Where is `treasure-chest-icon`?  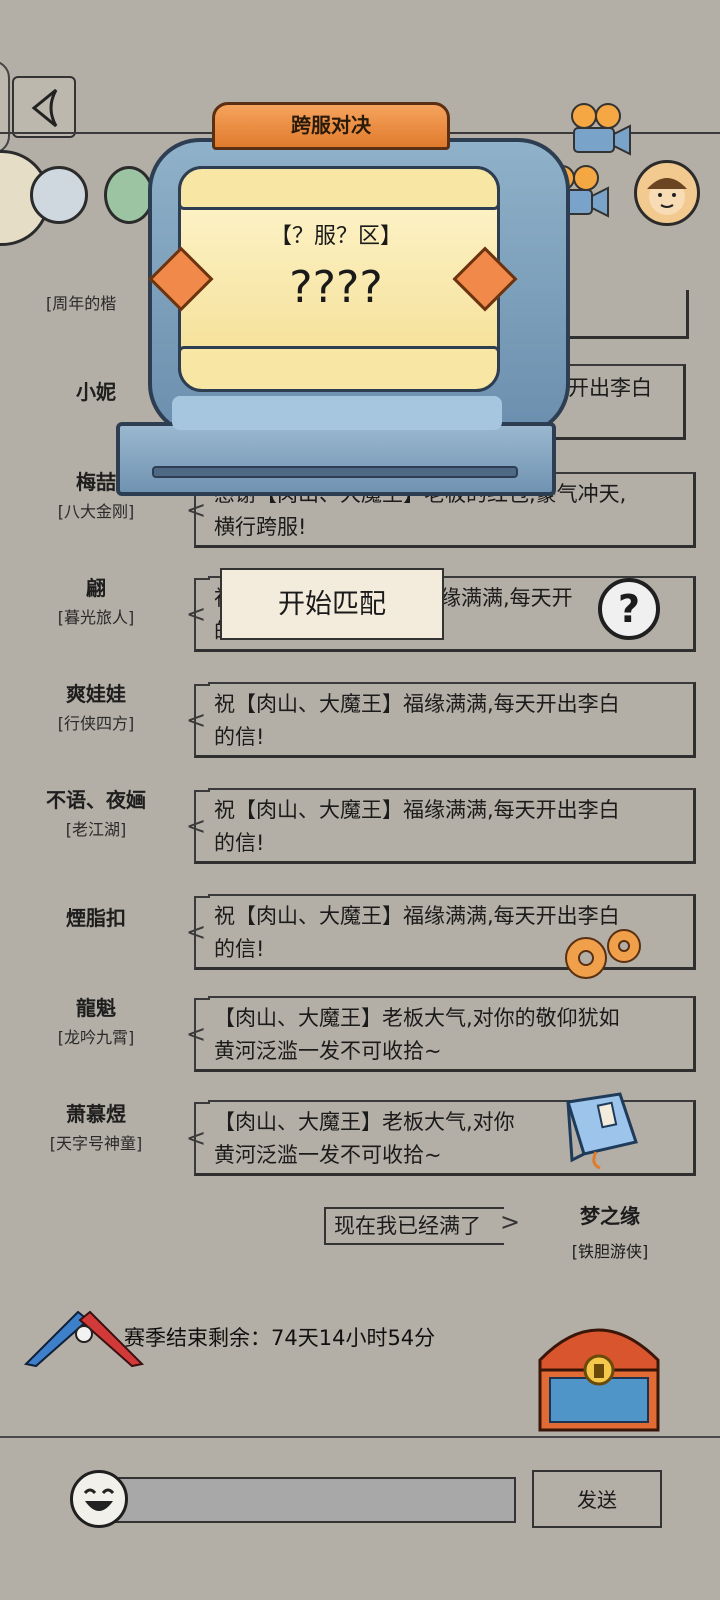
treasure-chest-icon is located at coordinates (599, 1370).